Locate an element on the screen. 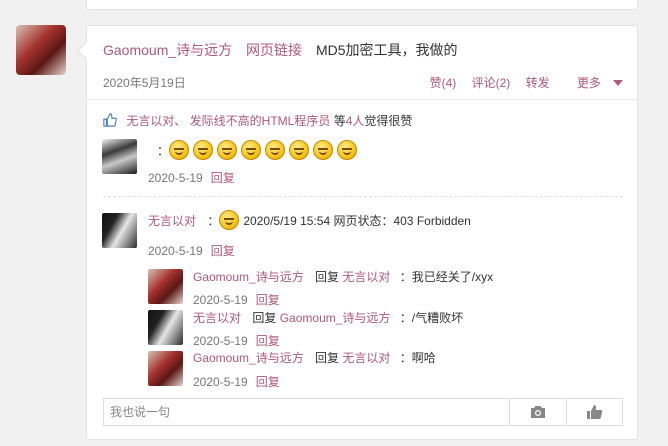 The width and height of the screenshot is (668, 446). previous-post-card is located at coordinates (362, 5).